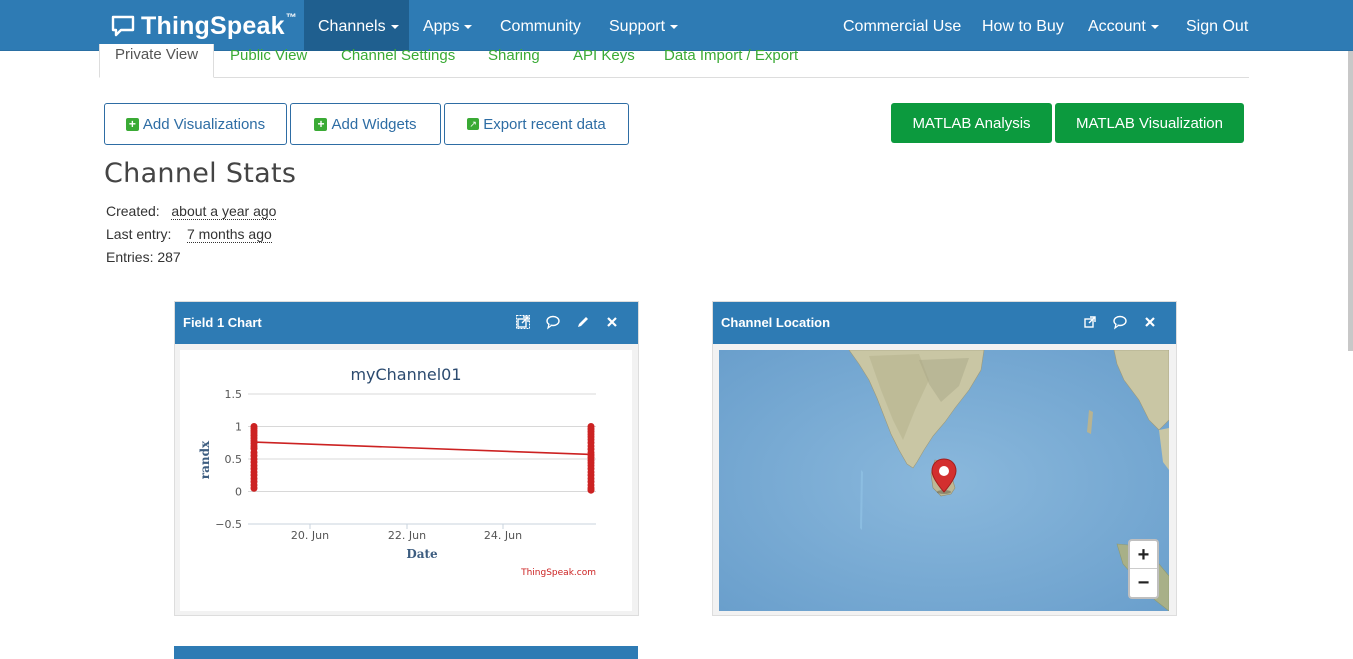  Describe the element at coordinates (291, 18) in the screenshot. I see `brand-trademark: ™` at that location.